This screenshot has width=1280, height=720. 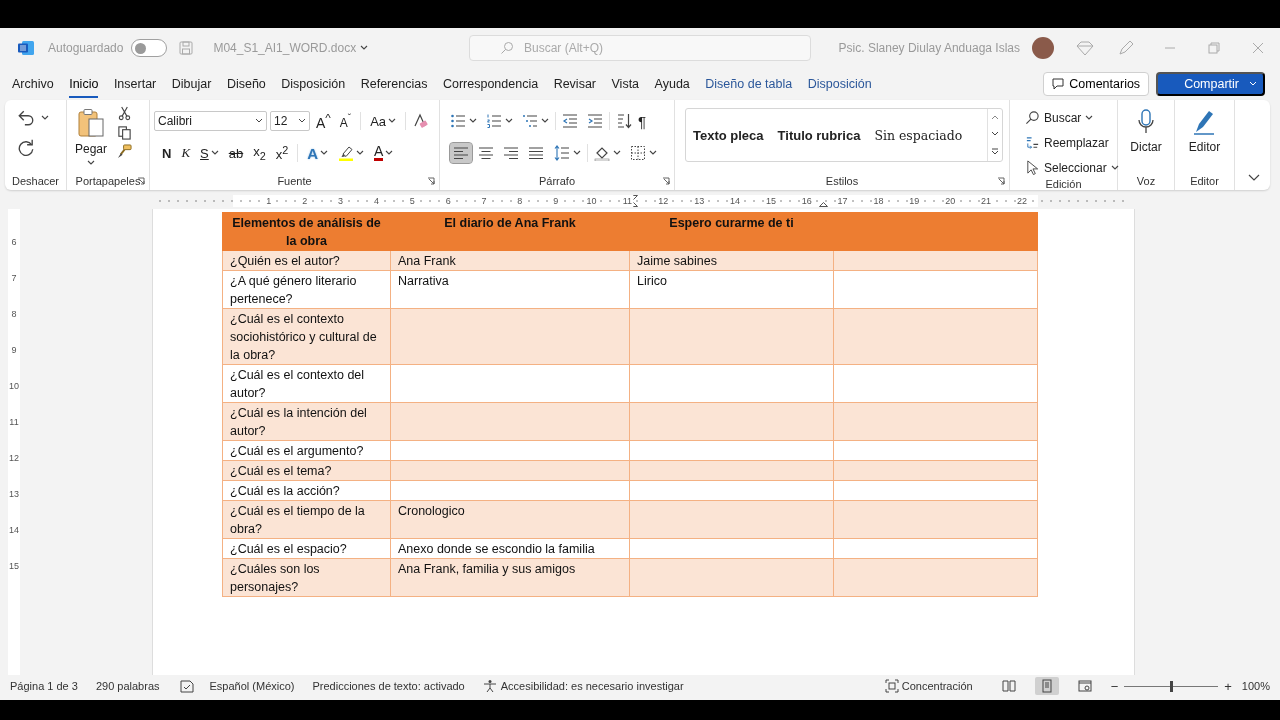 What do you see at coordinates (282, 153) in the screenshot?
I see `superscript-button: x$^{2}$` at bounding box center [282, 153].